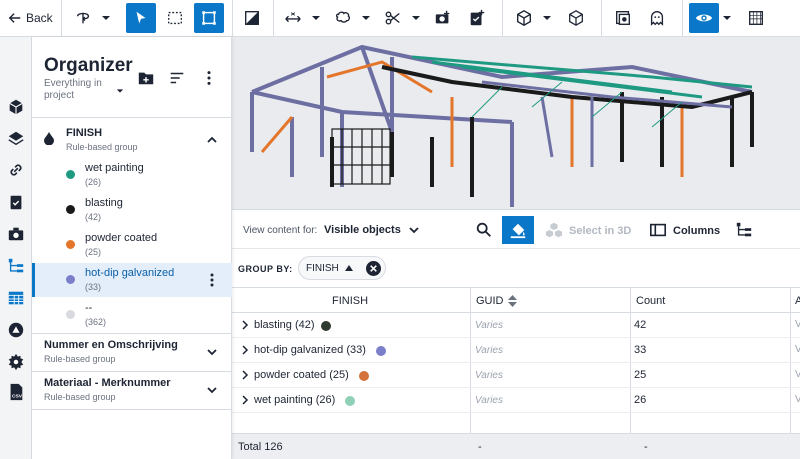  Describe the element at coordinates (640, 375) in the screenshot. I see `row-count: 25` at that location.